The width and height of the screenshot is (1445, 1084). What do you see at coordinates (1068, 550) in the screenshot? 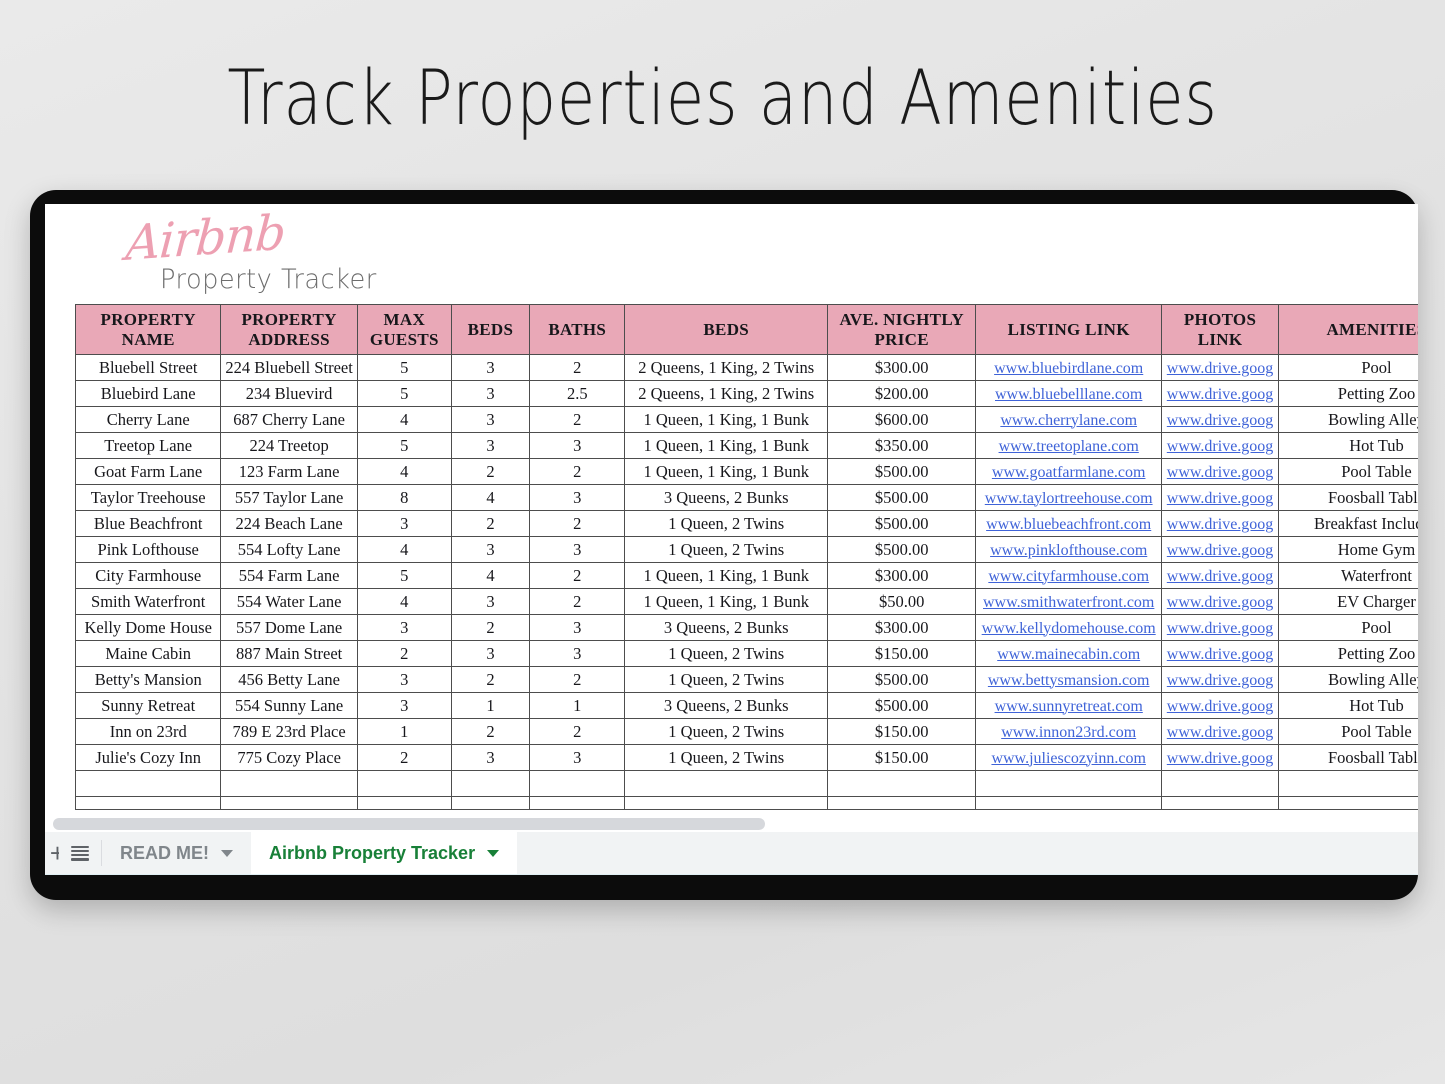
I see `cell-listing-link-text: www.pinklofthouse.com` at bounding box center [1068, 550].